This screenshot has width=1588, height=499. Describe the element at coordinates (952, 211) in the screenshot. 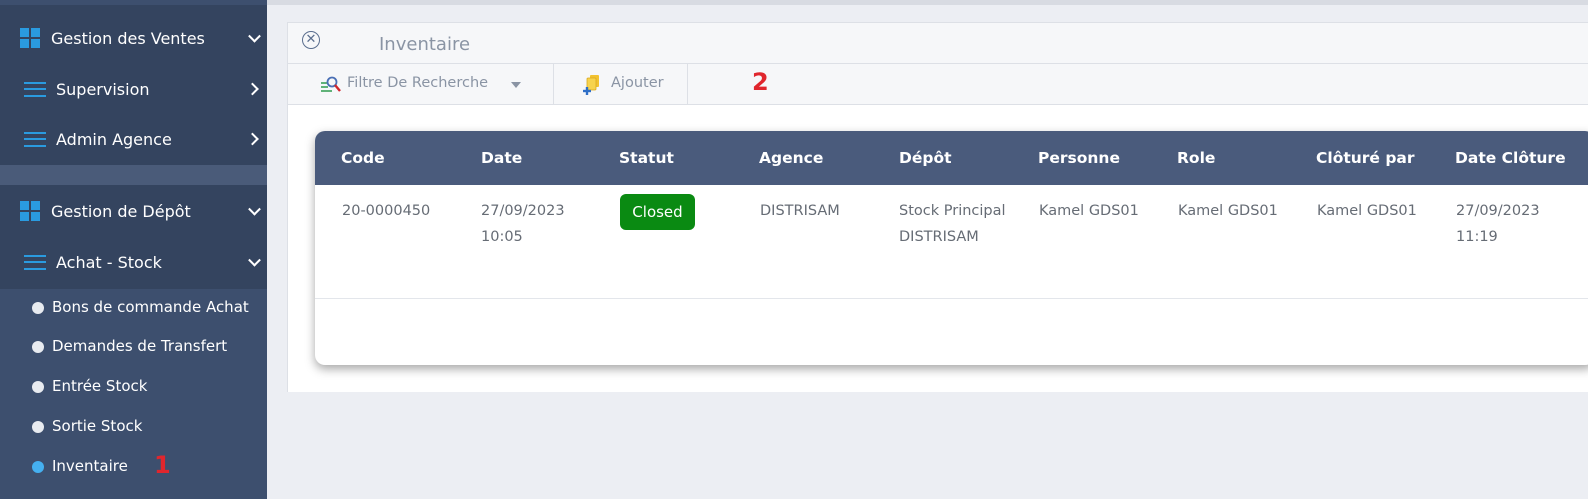

I see `cell-depot-line1: Stock Principal` at that location.